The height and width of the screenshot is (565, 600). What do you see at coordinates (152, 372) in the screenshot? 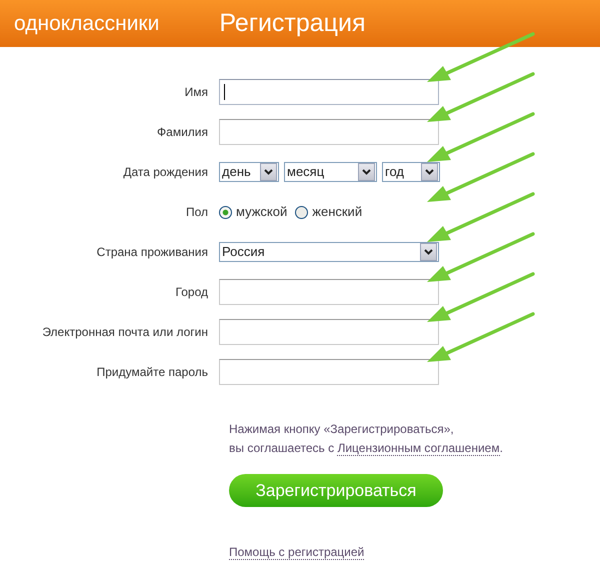
I see `field-label: Придумайте пароль` at bounding box center [152, 372].